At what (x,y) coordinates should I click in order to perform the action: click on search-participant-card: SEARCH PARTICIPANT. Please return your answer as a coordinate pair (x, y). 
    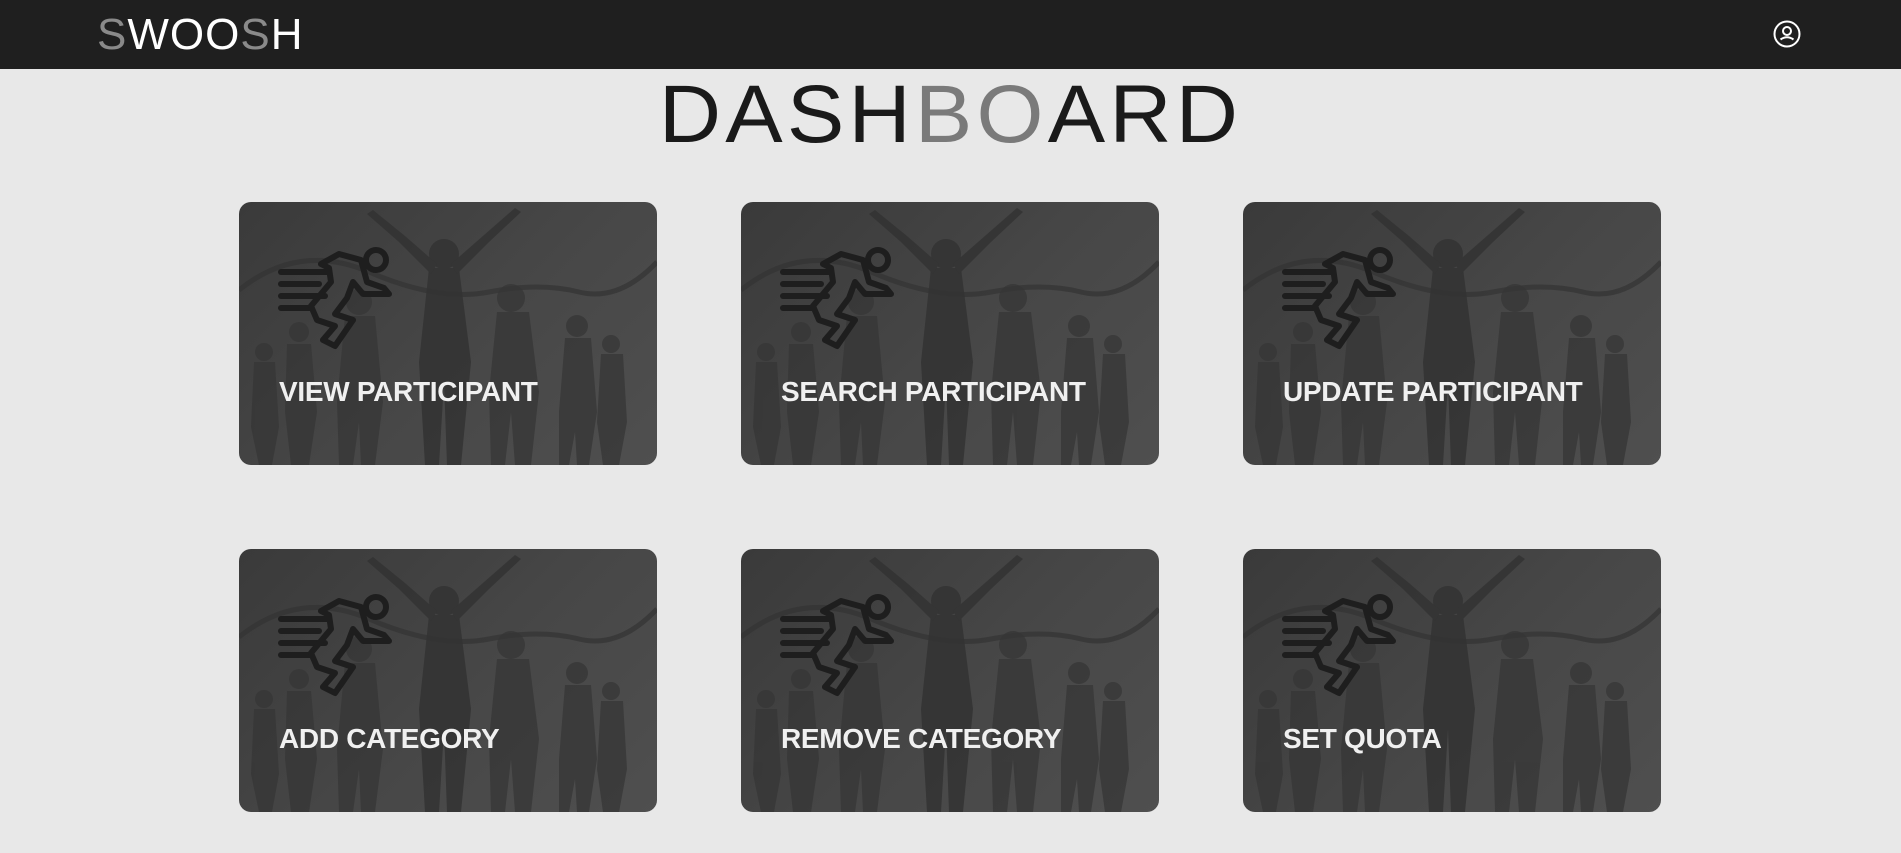
    Looking at the image, I should click on (950, 333).